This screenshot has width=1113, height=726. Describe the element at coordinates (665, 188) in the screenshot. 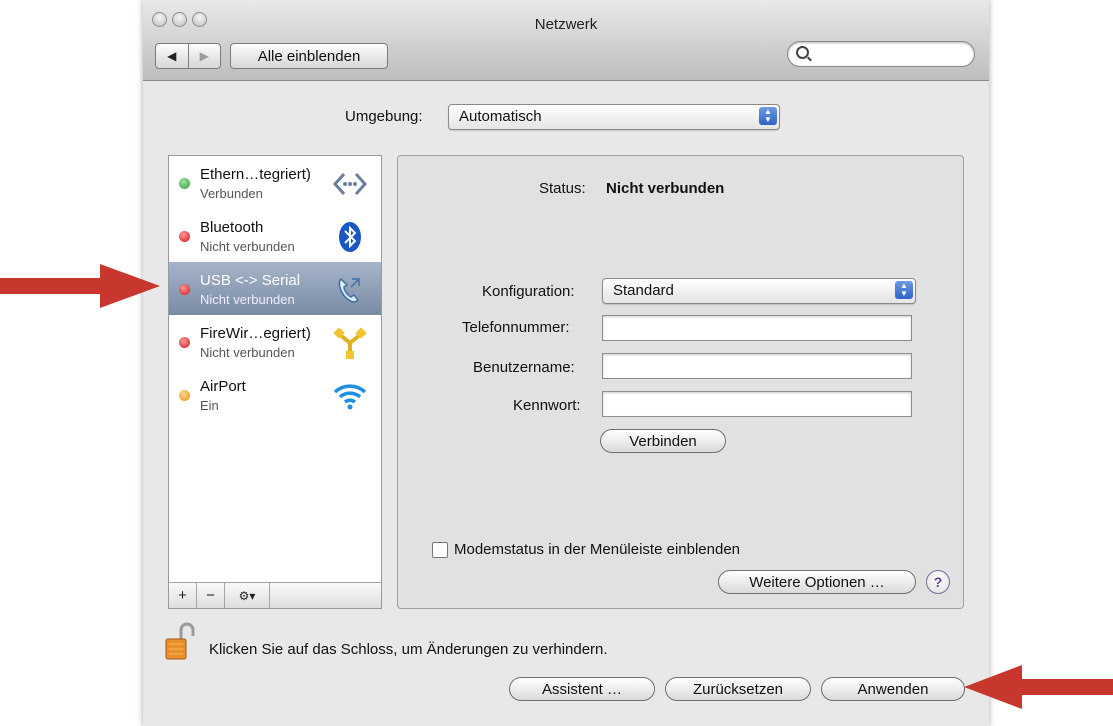

I see `status-value: Nicht verbunden` at that location.